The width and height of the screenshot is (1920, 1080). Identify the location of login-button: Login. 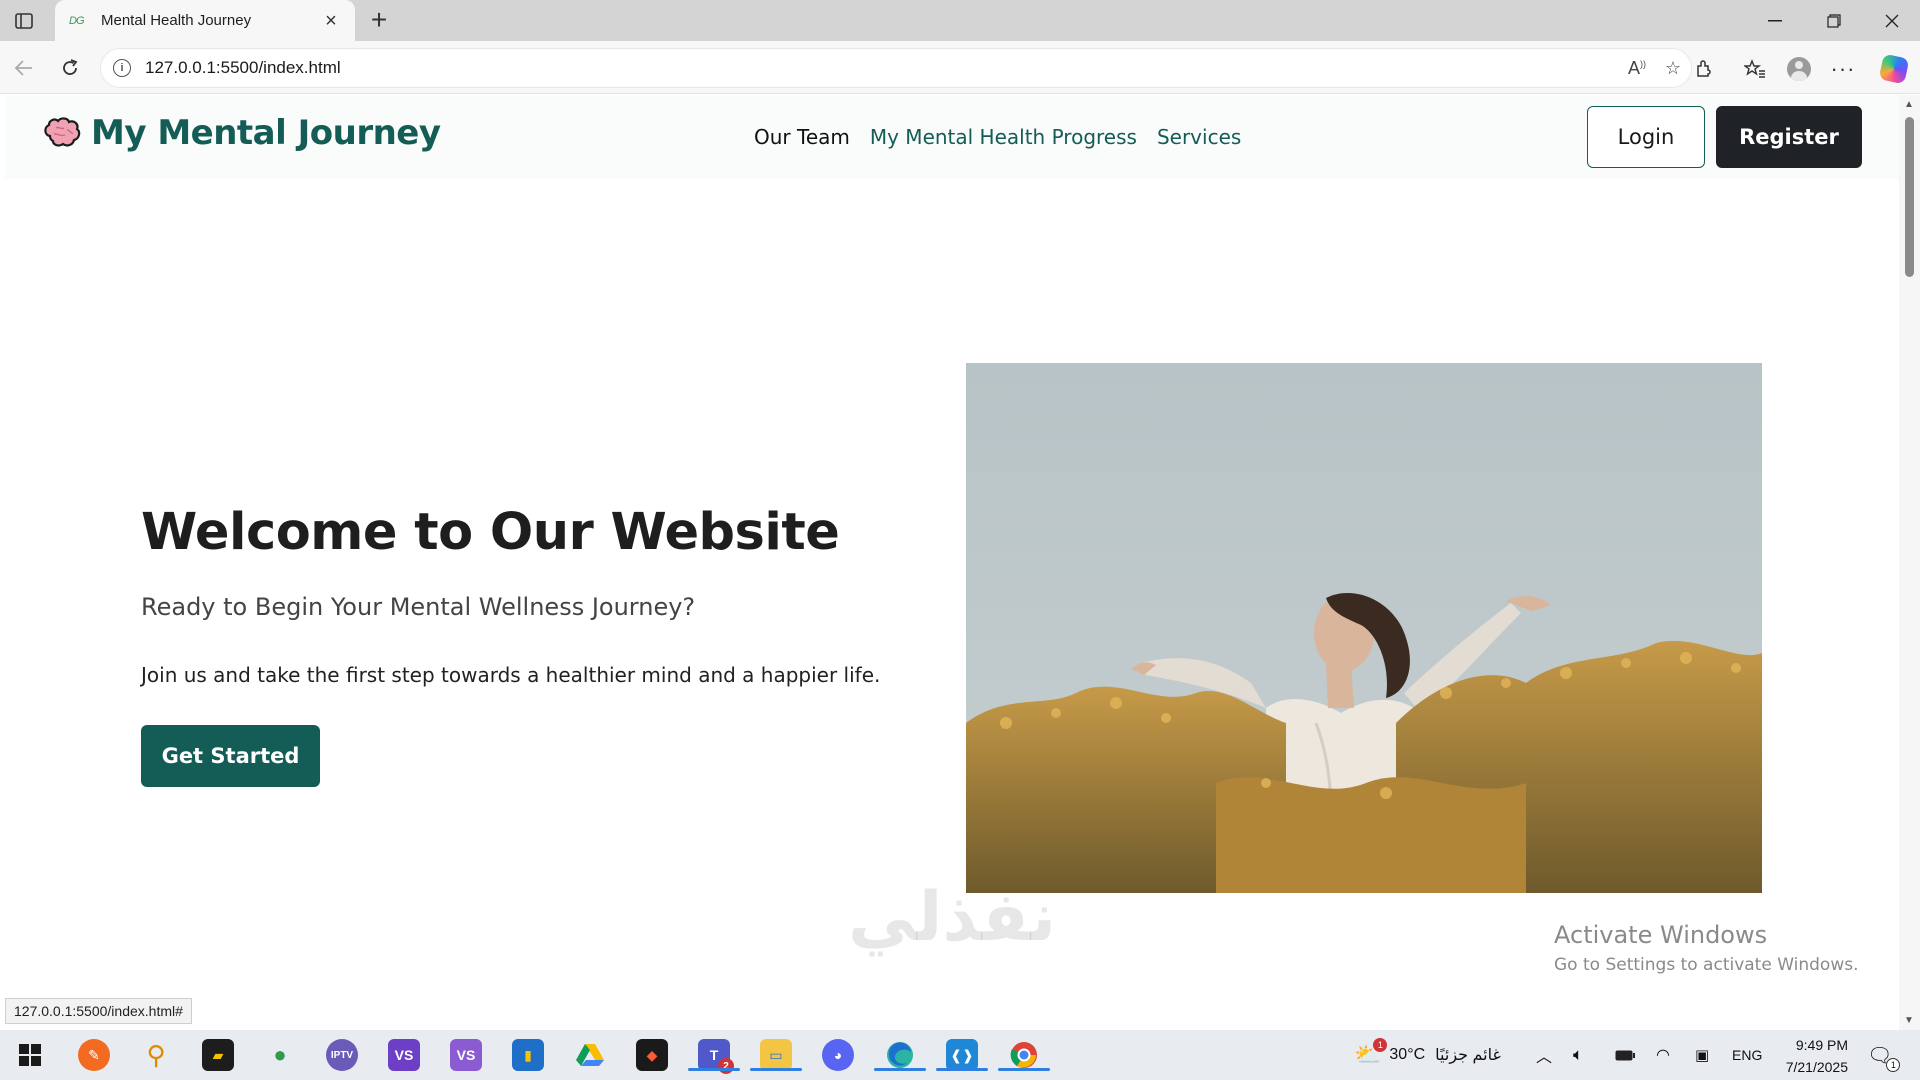
(1646, 137).